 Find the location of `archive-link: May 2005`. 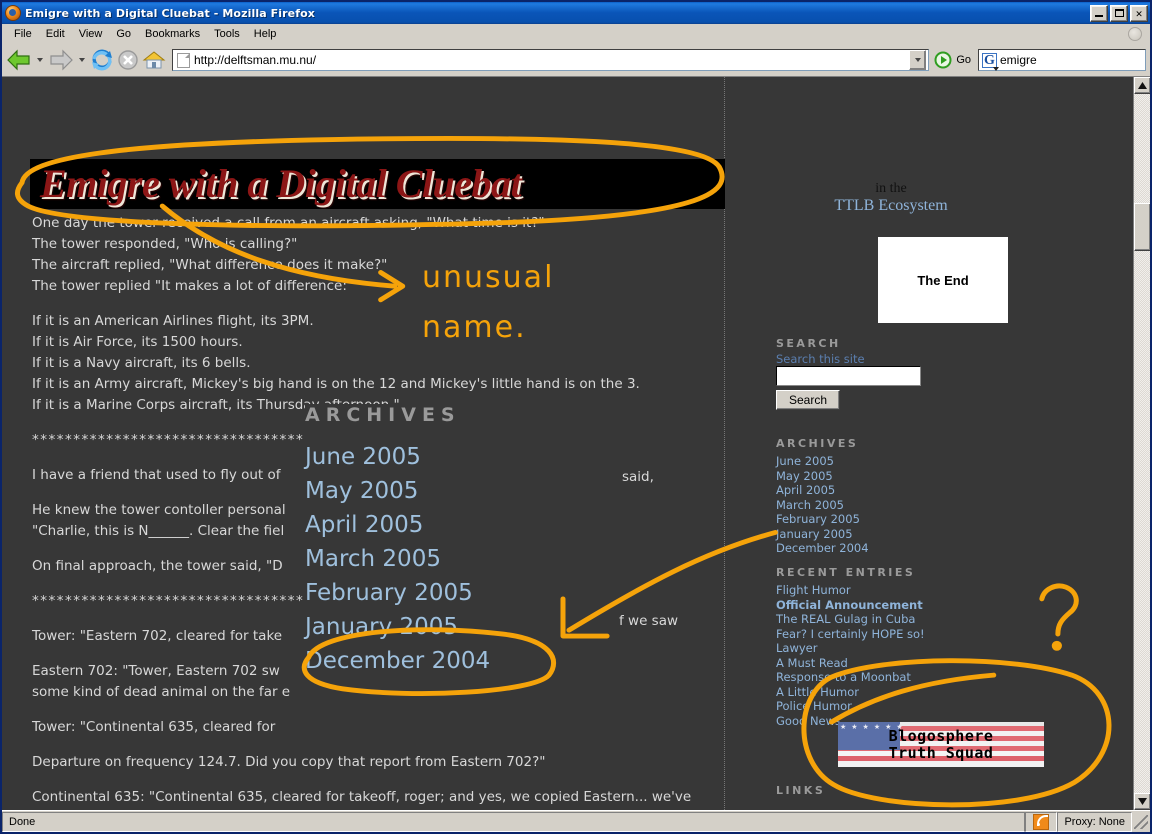

archive-link: May 2005 is located at coordinates (822, 476).